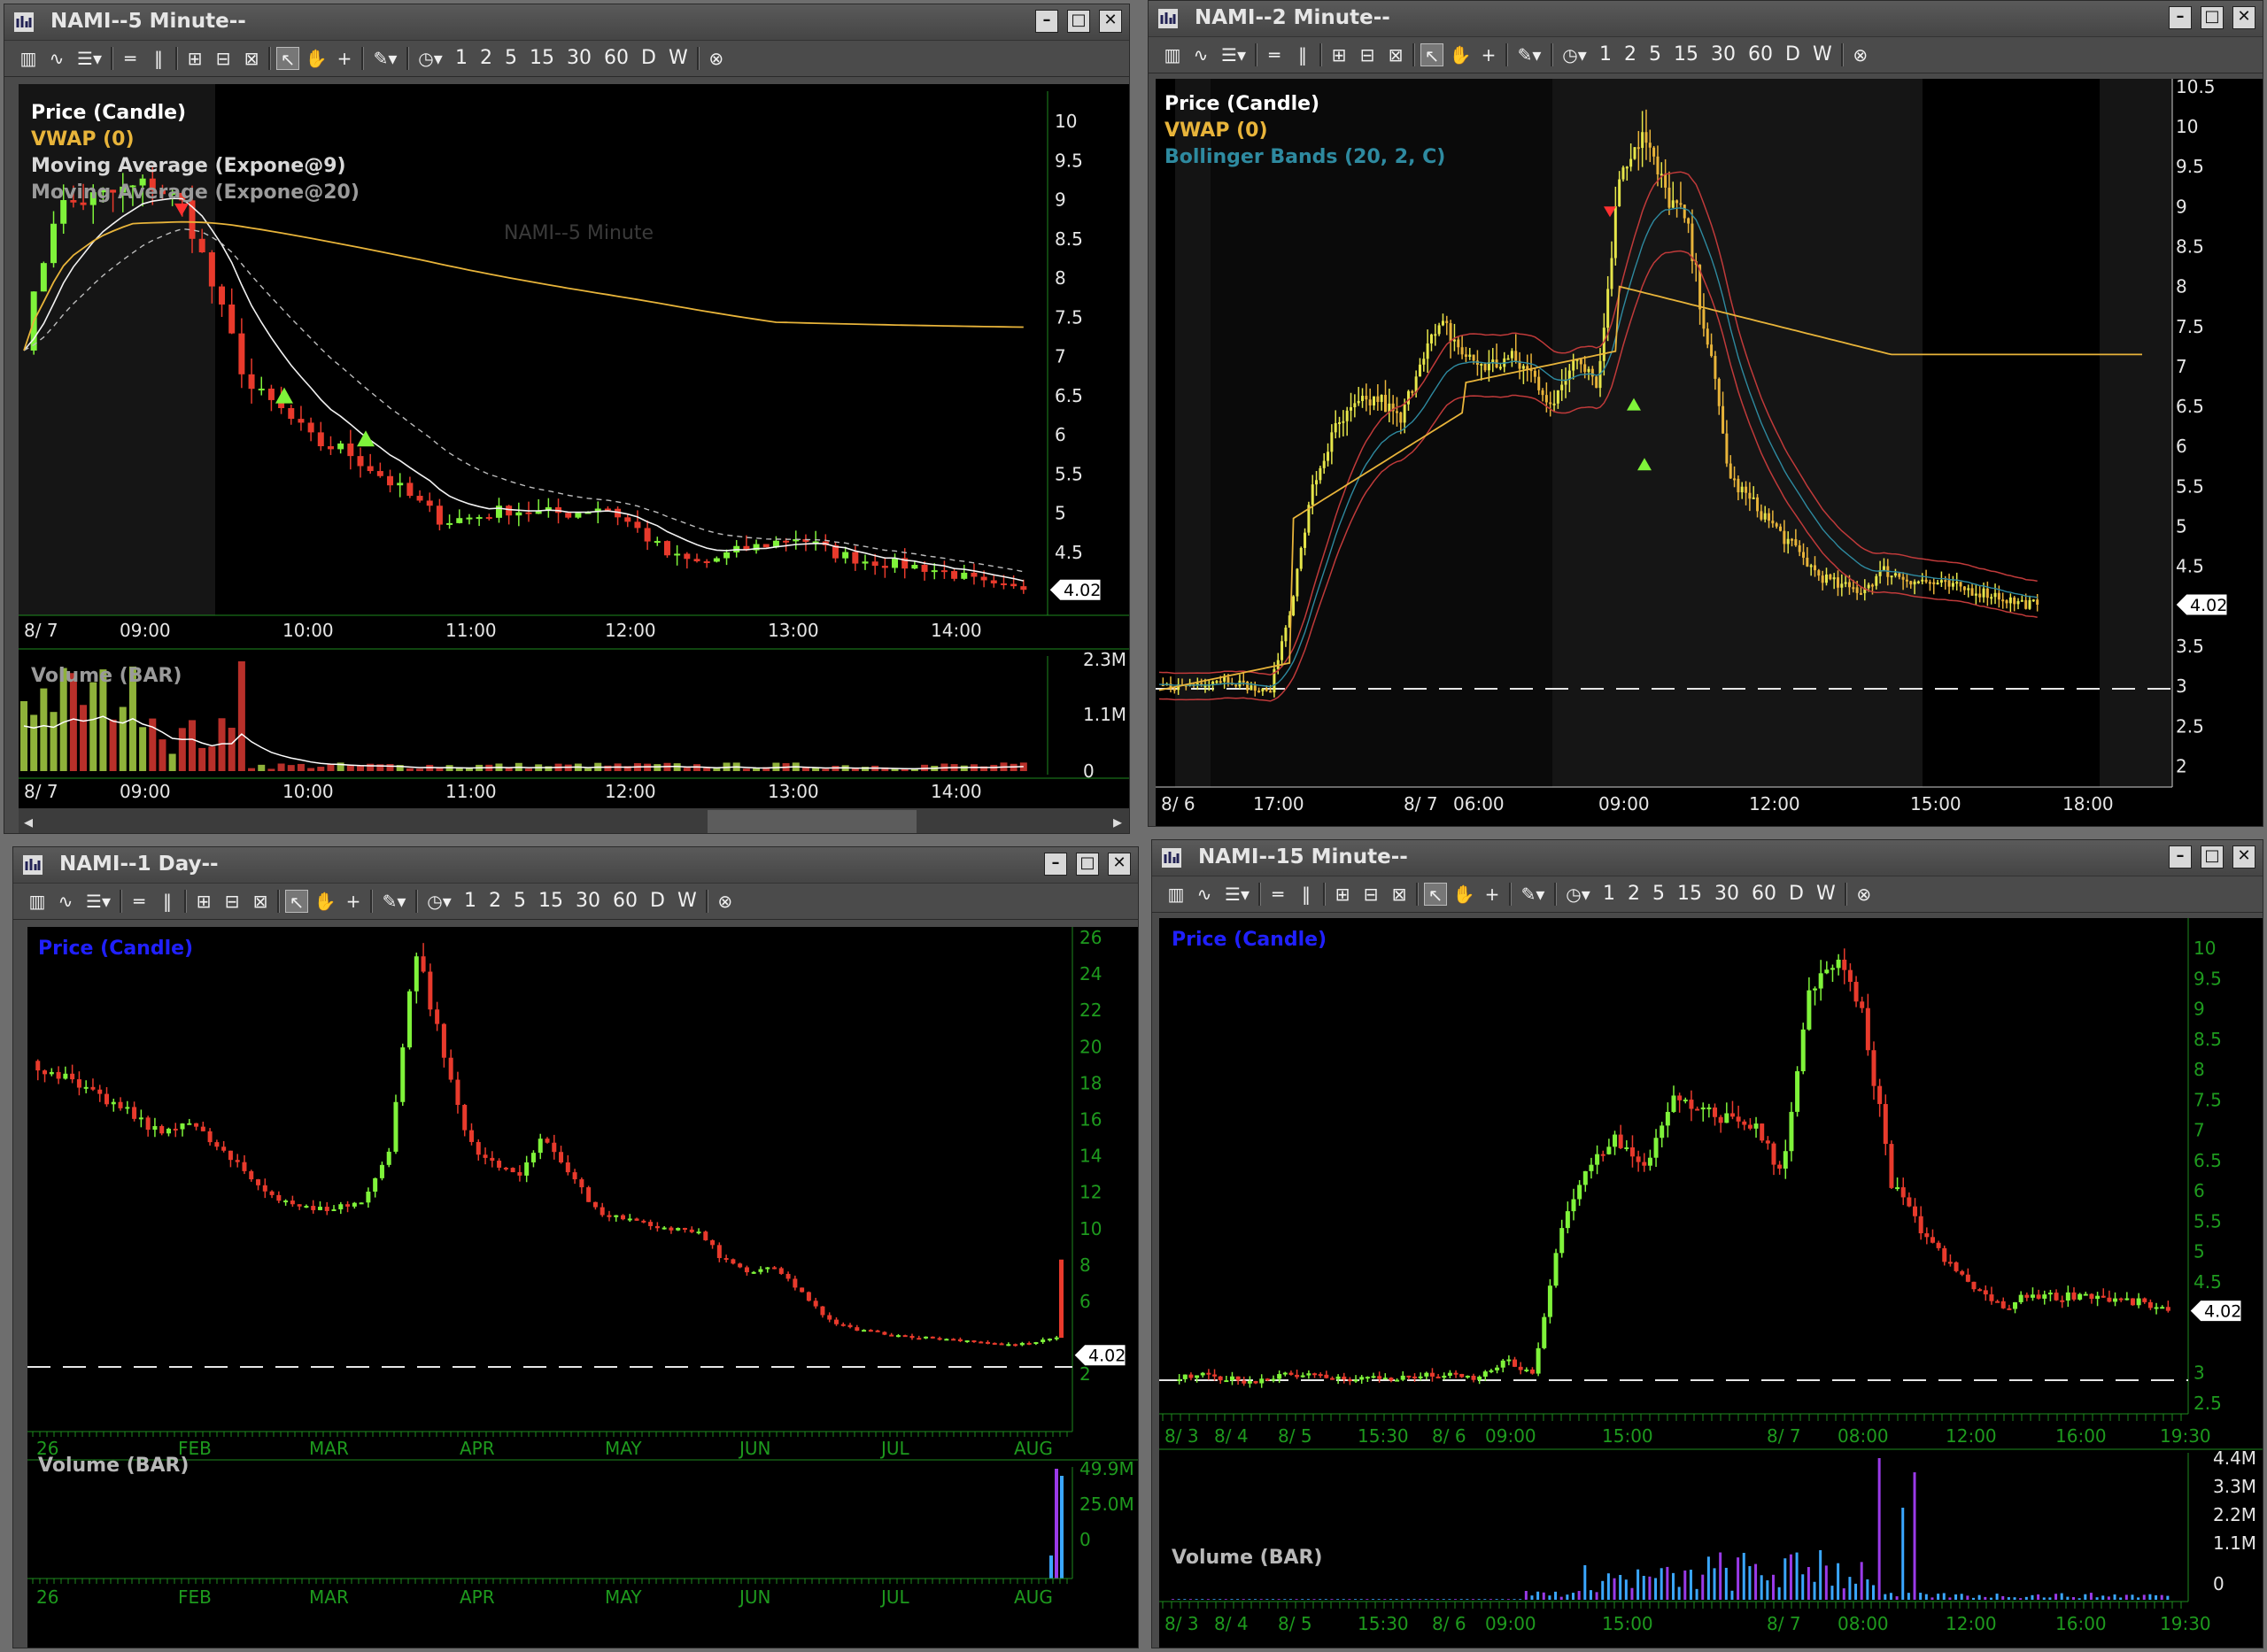 This screenshot has height=1652, width=2267. What do you see at coordinates (1706, 19) in the screenshot?
I see `window-titlebar: NAMI--2 Minute-- – □ ✕` at bounding box center [1706, 19].